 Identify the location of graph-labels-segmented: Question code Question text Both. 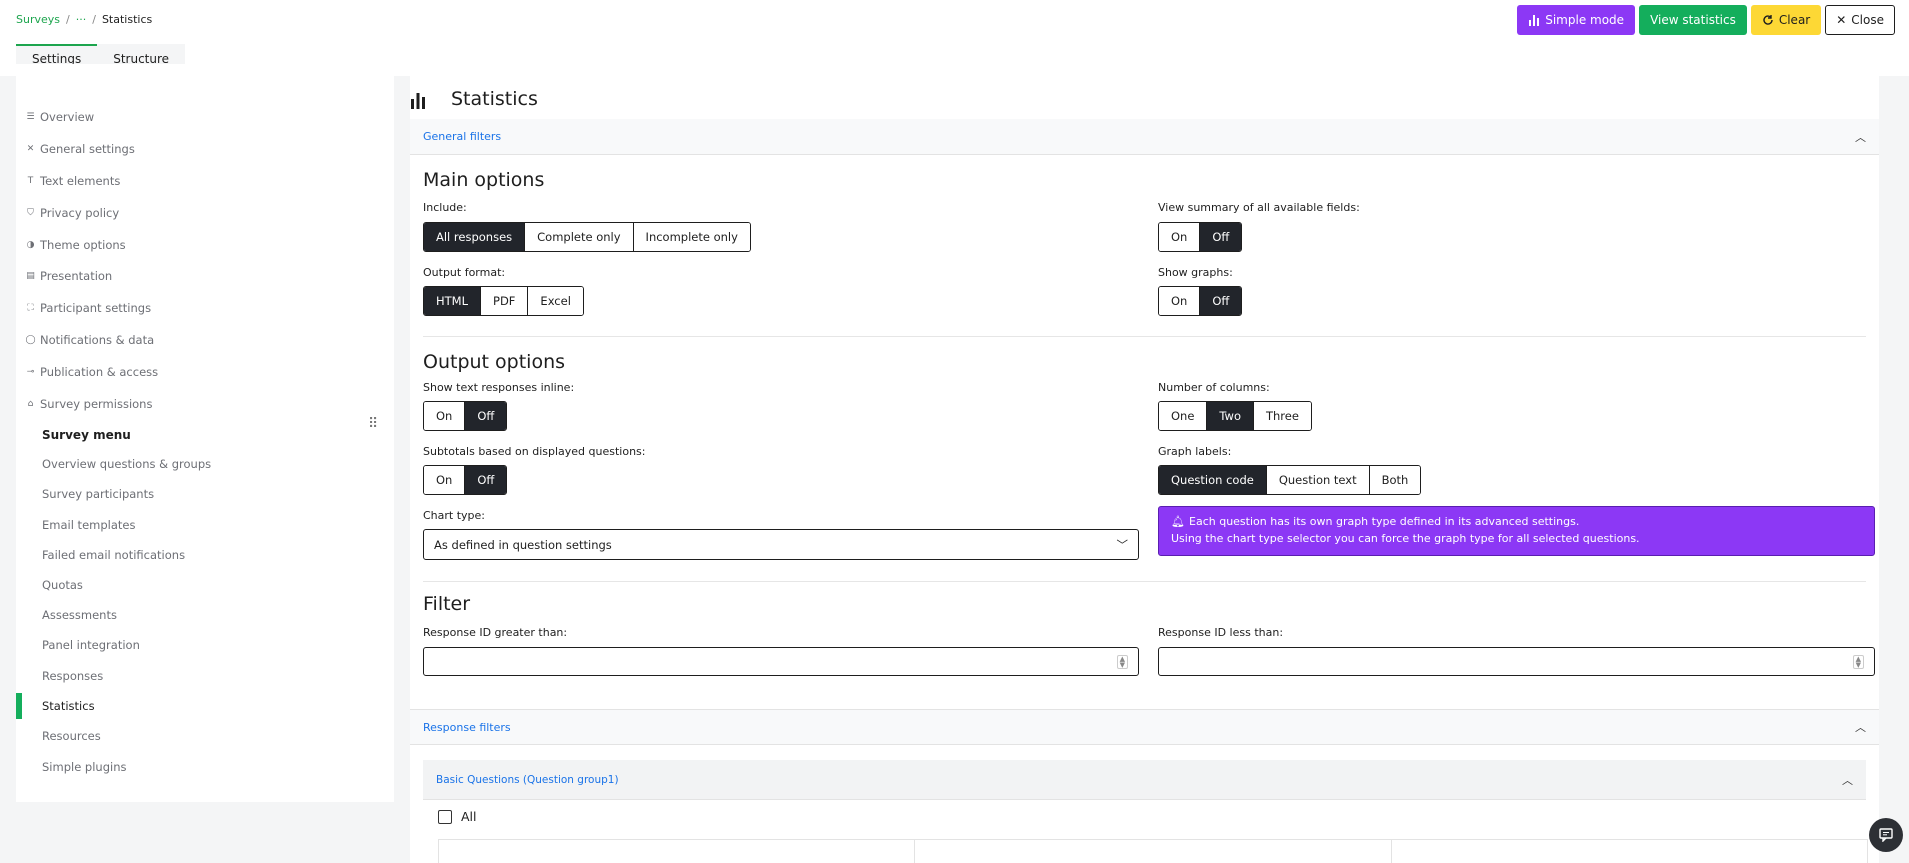
(1290, 480).